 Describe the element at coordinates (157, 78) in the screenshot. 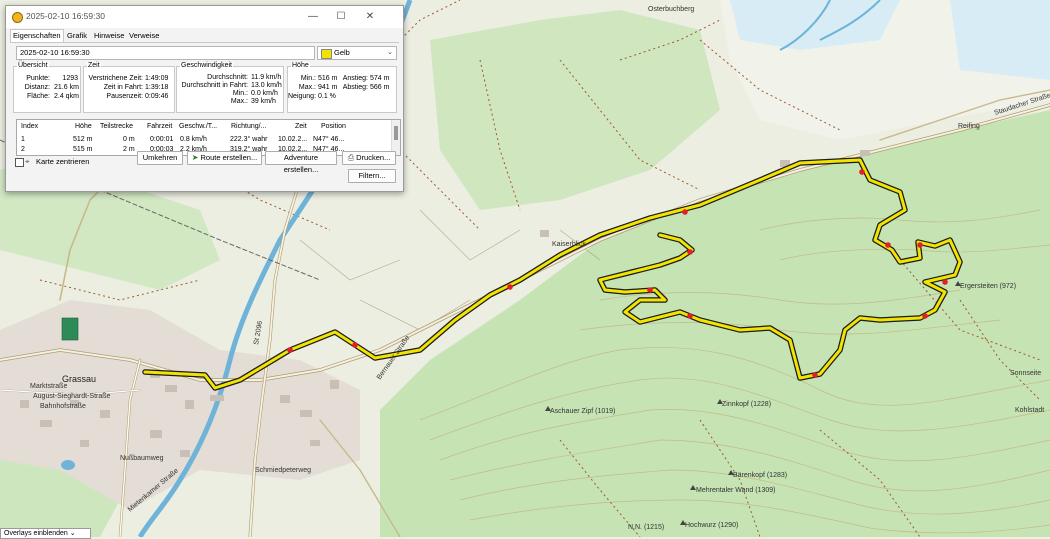

I see `stat-value: 1:49:09` at that location.